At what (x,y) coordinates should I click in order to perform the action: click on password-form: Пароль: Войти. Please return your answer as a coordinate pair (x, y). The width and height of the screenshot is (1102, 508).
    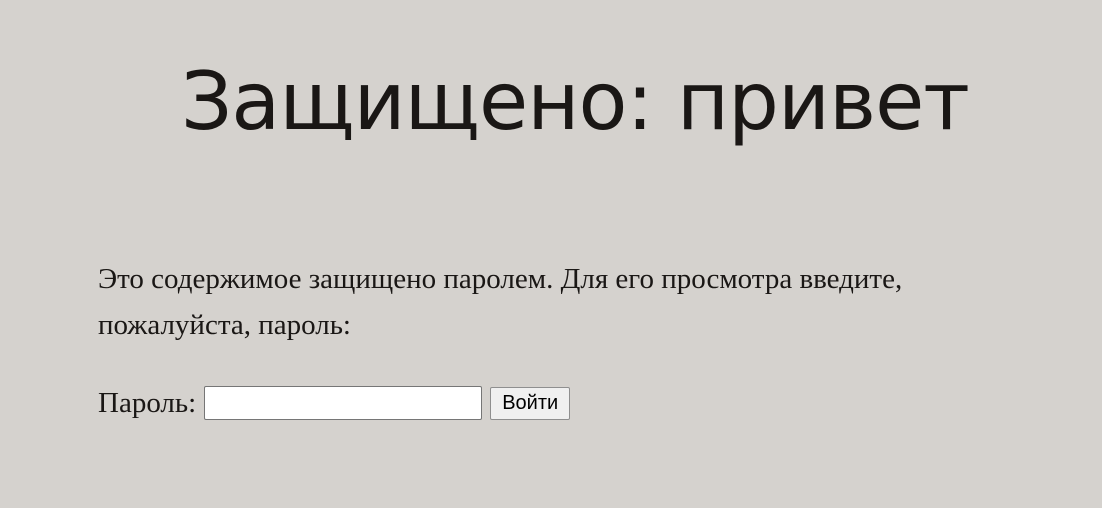
    Looking at the image, I should click on (334, 403).